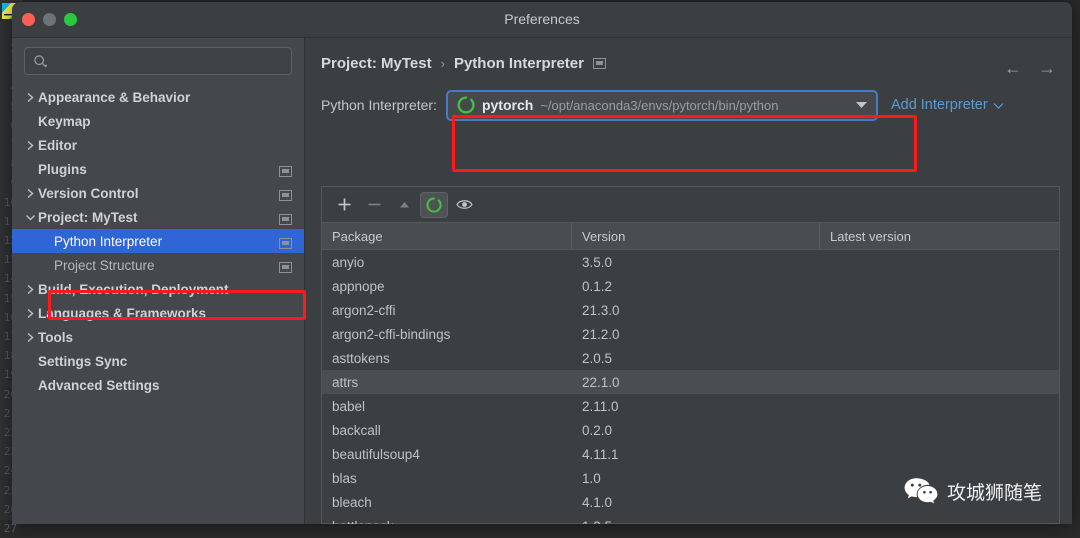 This screenshot has height=538, width=1080. I want to click on package-version-cell: 22.1.0, so click(696, 382).